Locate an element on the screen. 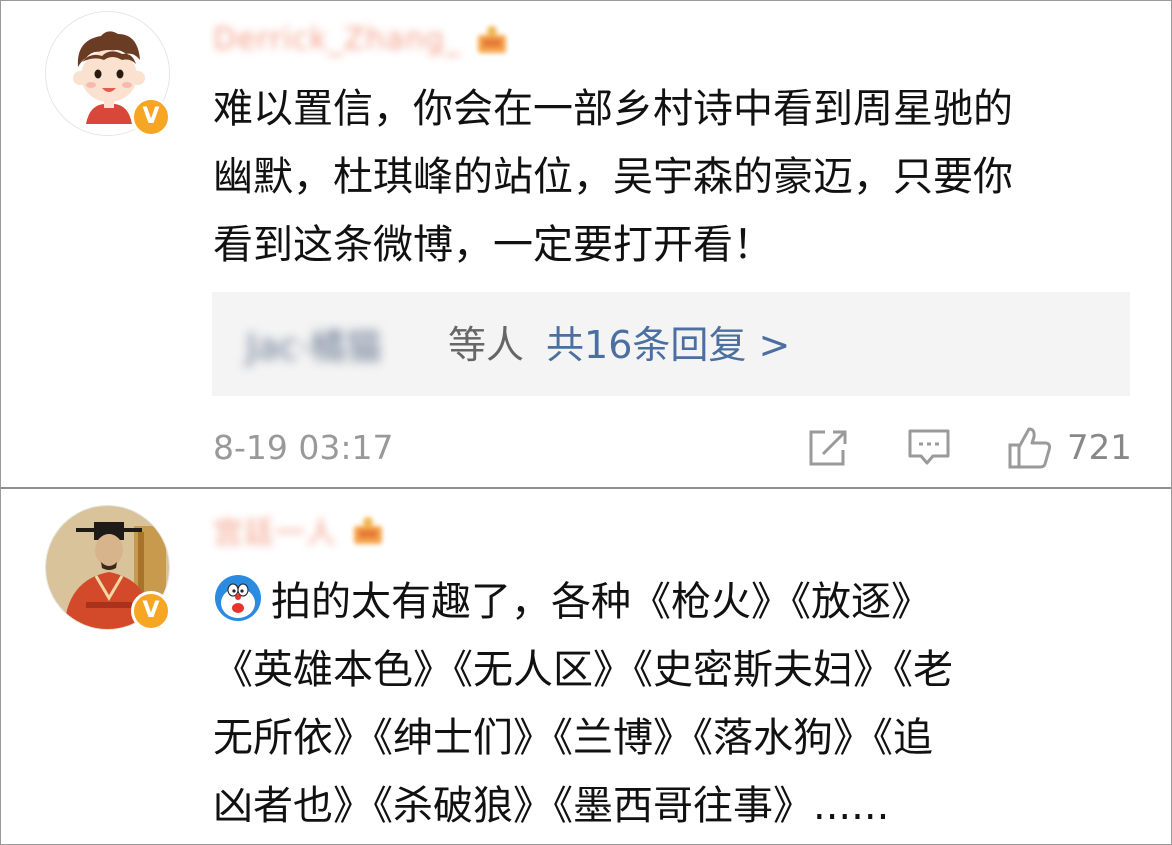 This screenshot has width=1172, height=845. doraemon-icon is located at coordinates (238, 598).